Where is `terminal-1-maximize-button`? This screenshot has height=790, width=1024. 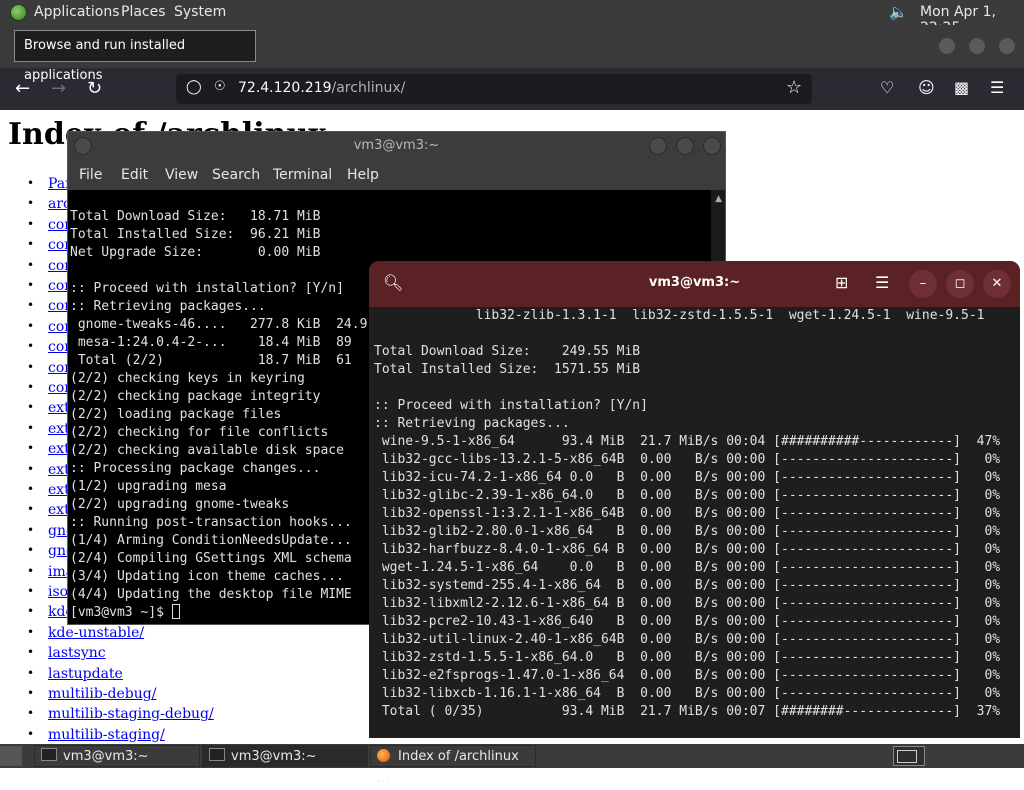
terminal-1-maximize-button is located at coordinates (685, 146).